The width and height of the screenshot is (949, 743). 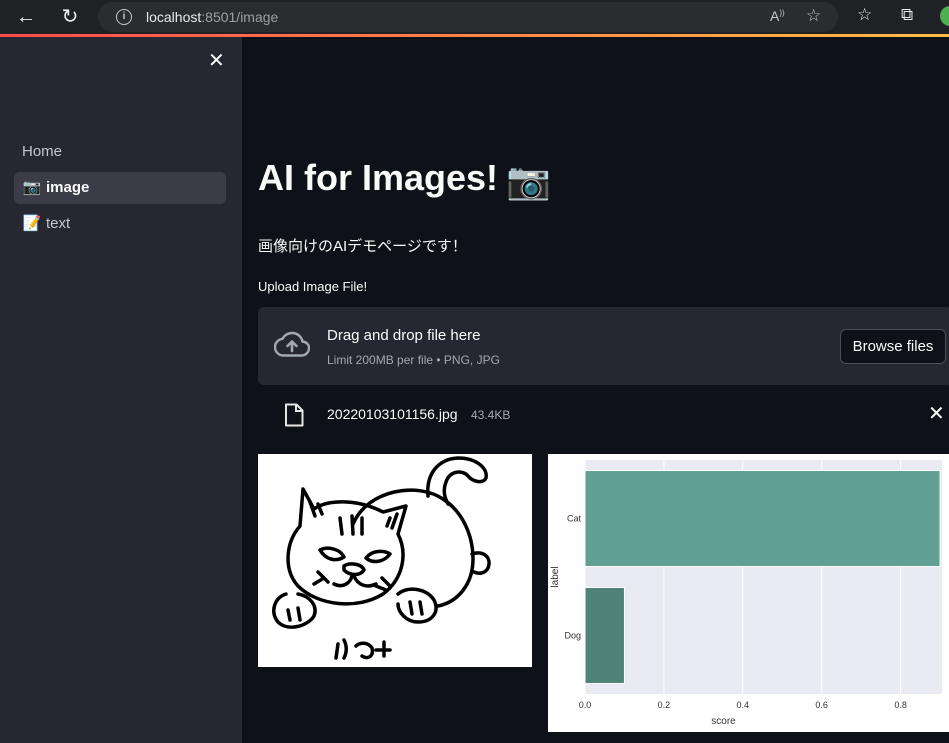 What do you see at coordinates (413, 360) in the screenshot?
I see `dropzone-limit: Limit 200MB per file • PNG, JPG` at bounding box center [413, 360].